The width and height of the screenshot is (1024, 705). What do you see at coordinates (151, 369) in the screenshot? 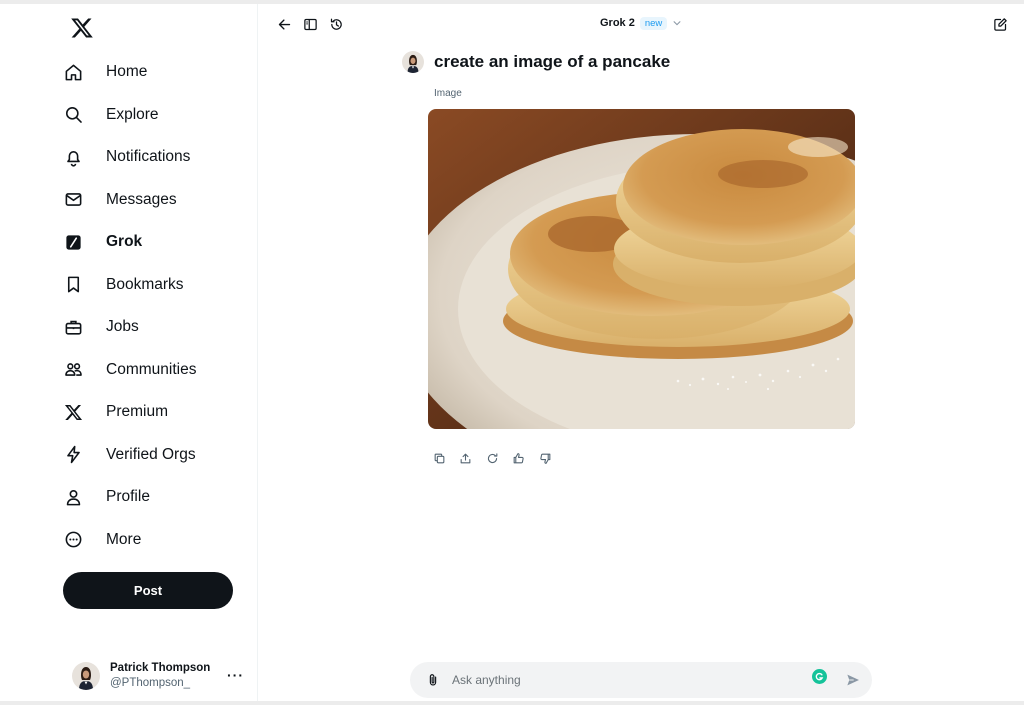
I see `nav-label: Communities` at bounding box center [151, 369].